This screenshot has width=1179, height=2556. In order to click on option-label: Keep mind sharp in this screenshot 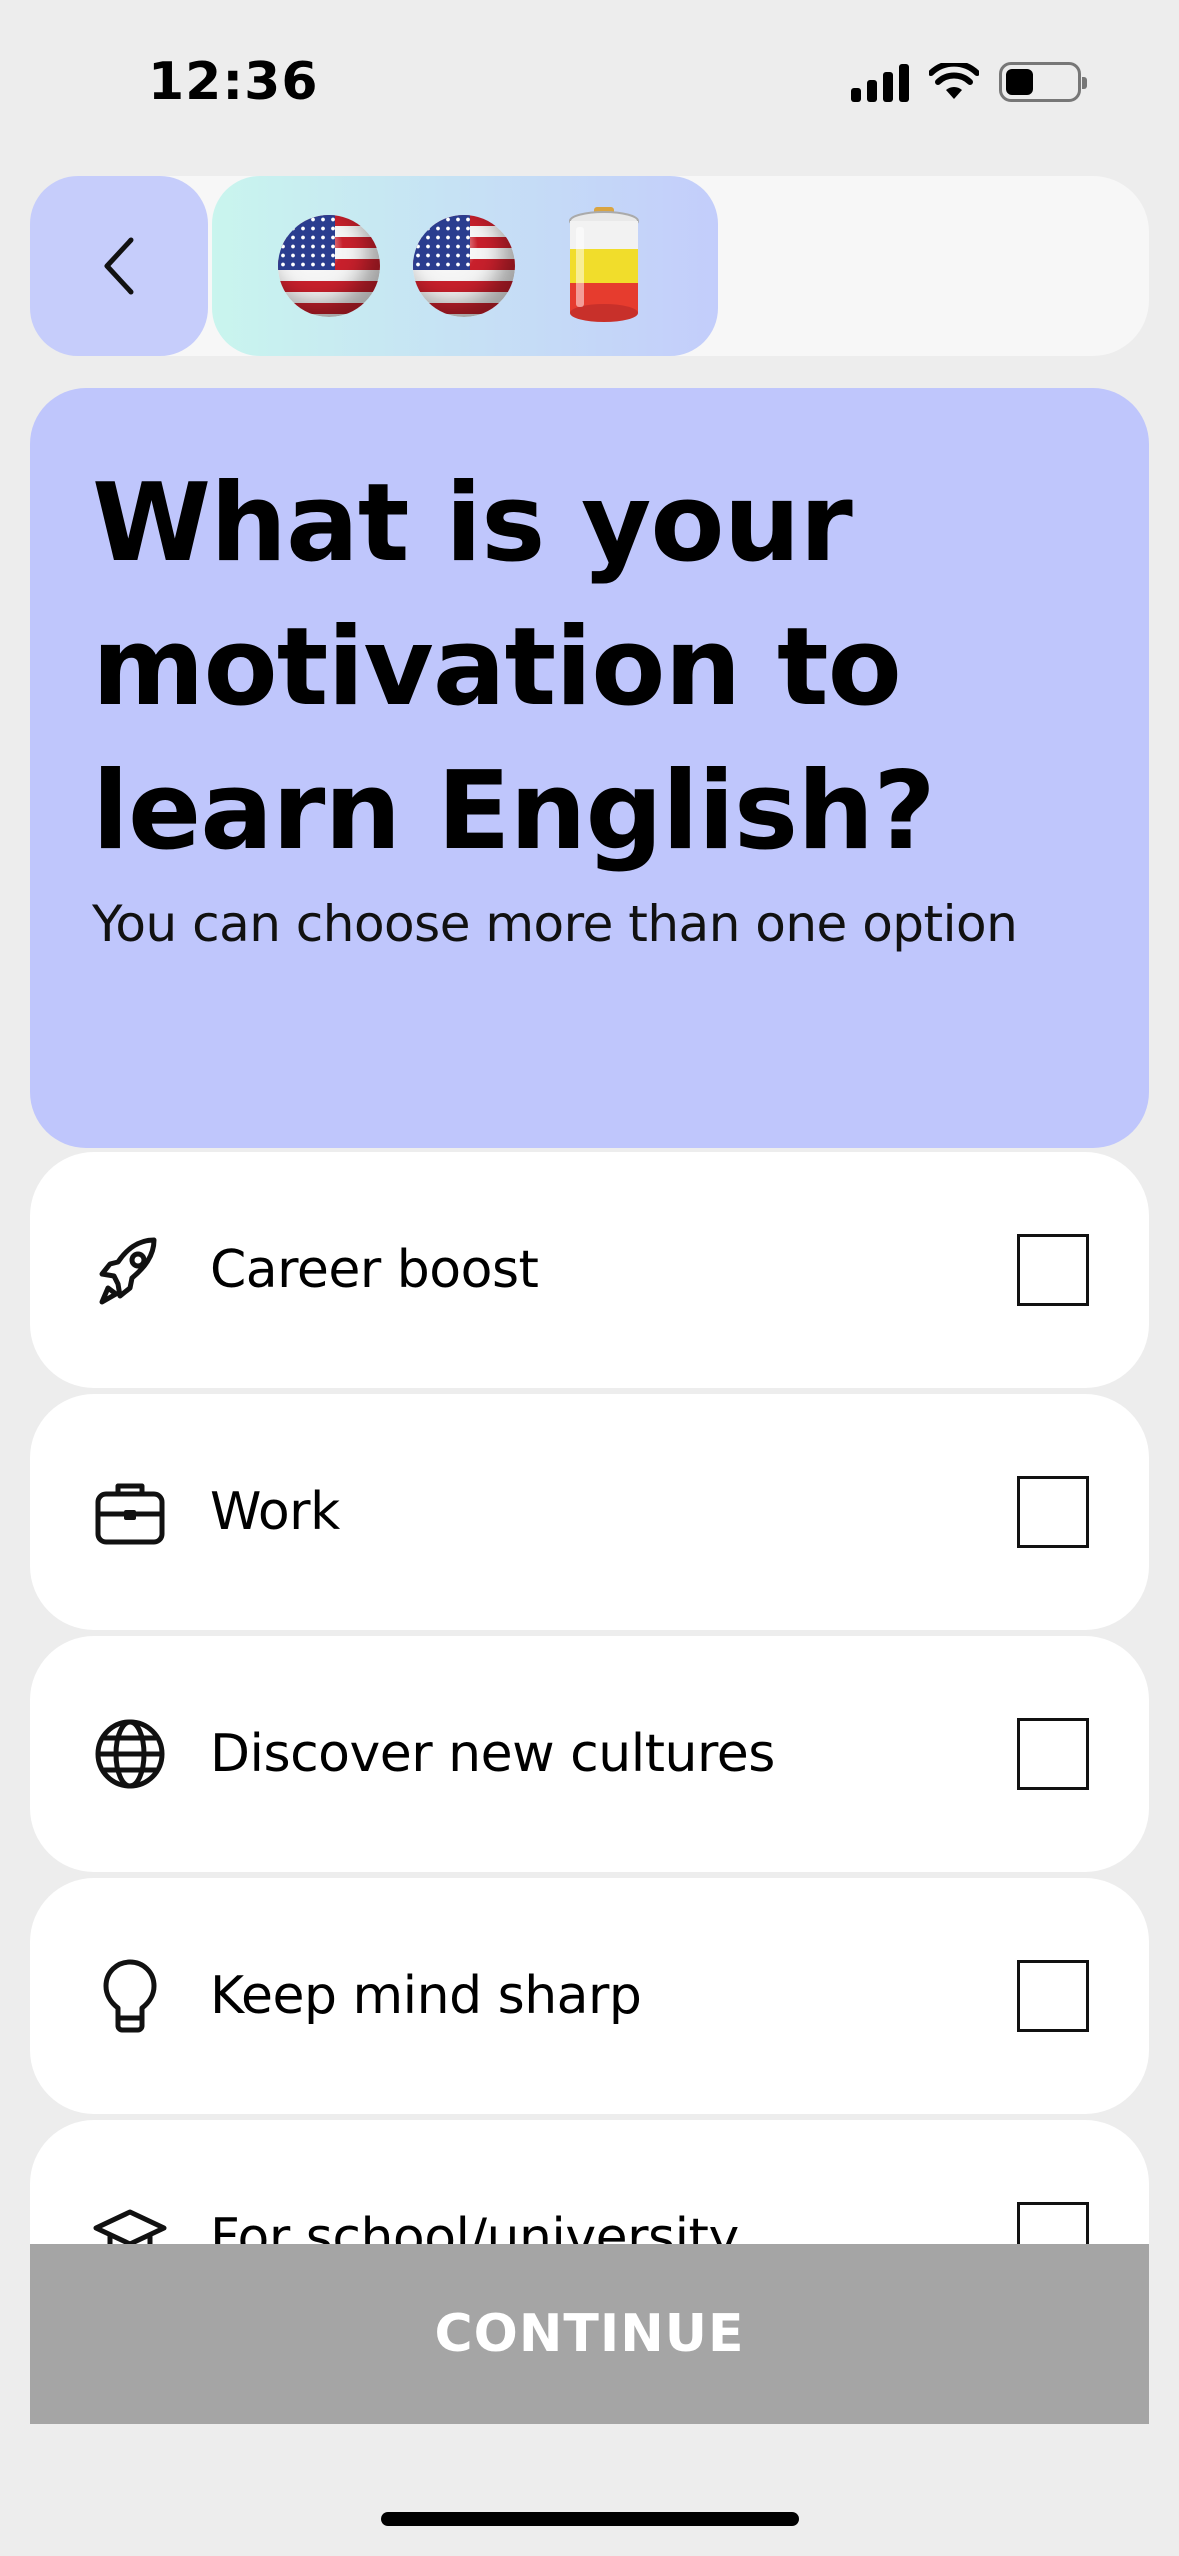, I will do `click(426, 1996)`.